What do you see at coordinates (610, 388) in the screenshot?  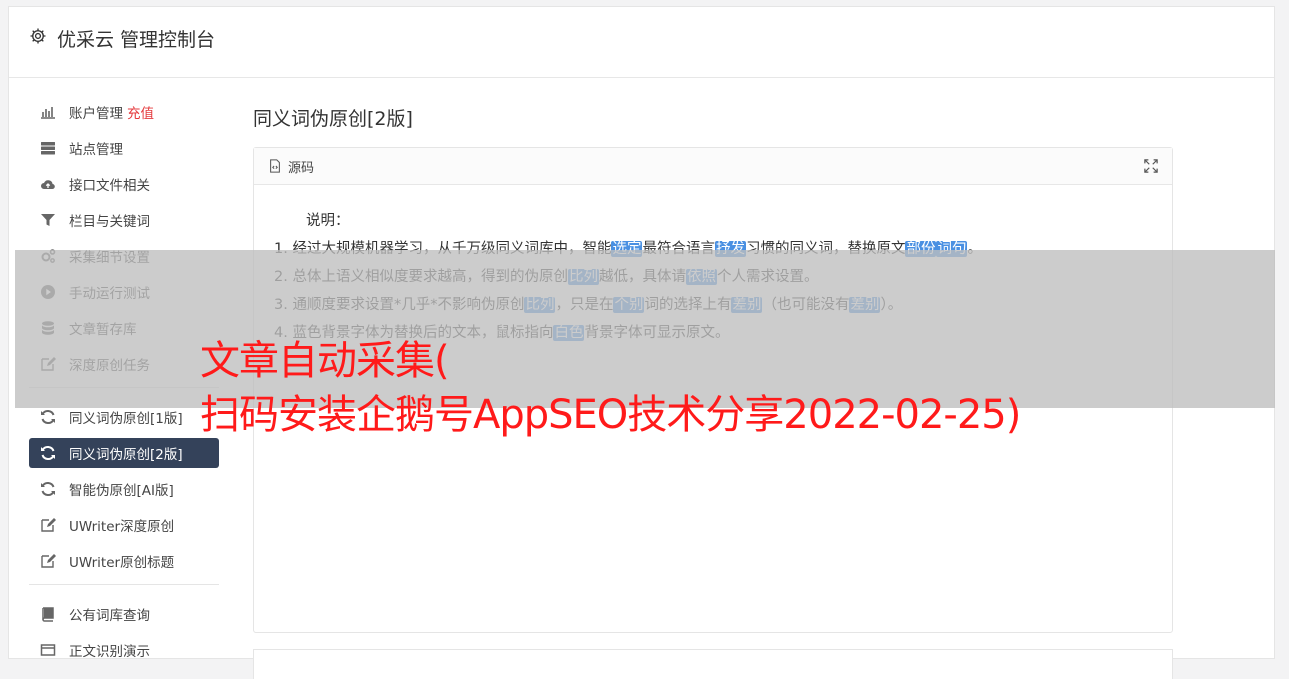 I see `overlay-watermark-text: 文章自动采集( 扫码安装企鹅号AppSEO技术分享2022-02-25)` at bounding box center [610, 388].